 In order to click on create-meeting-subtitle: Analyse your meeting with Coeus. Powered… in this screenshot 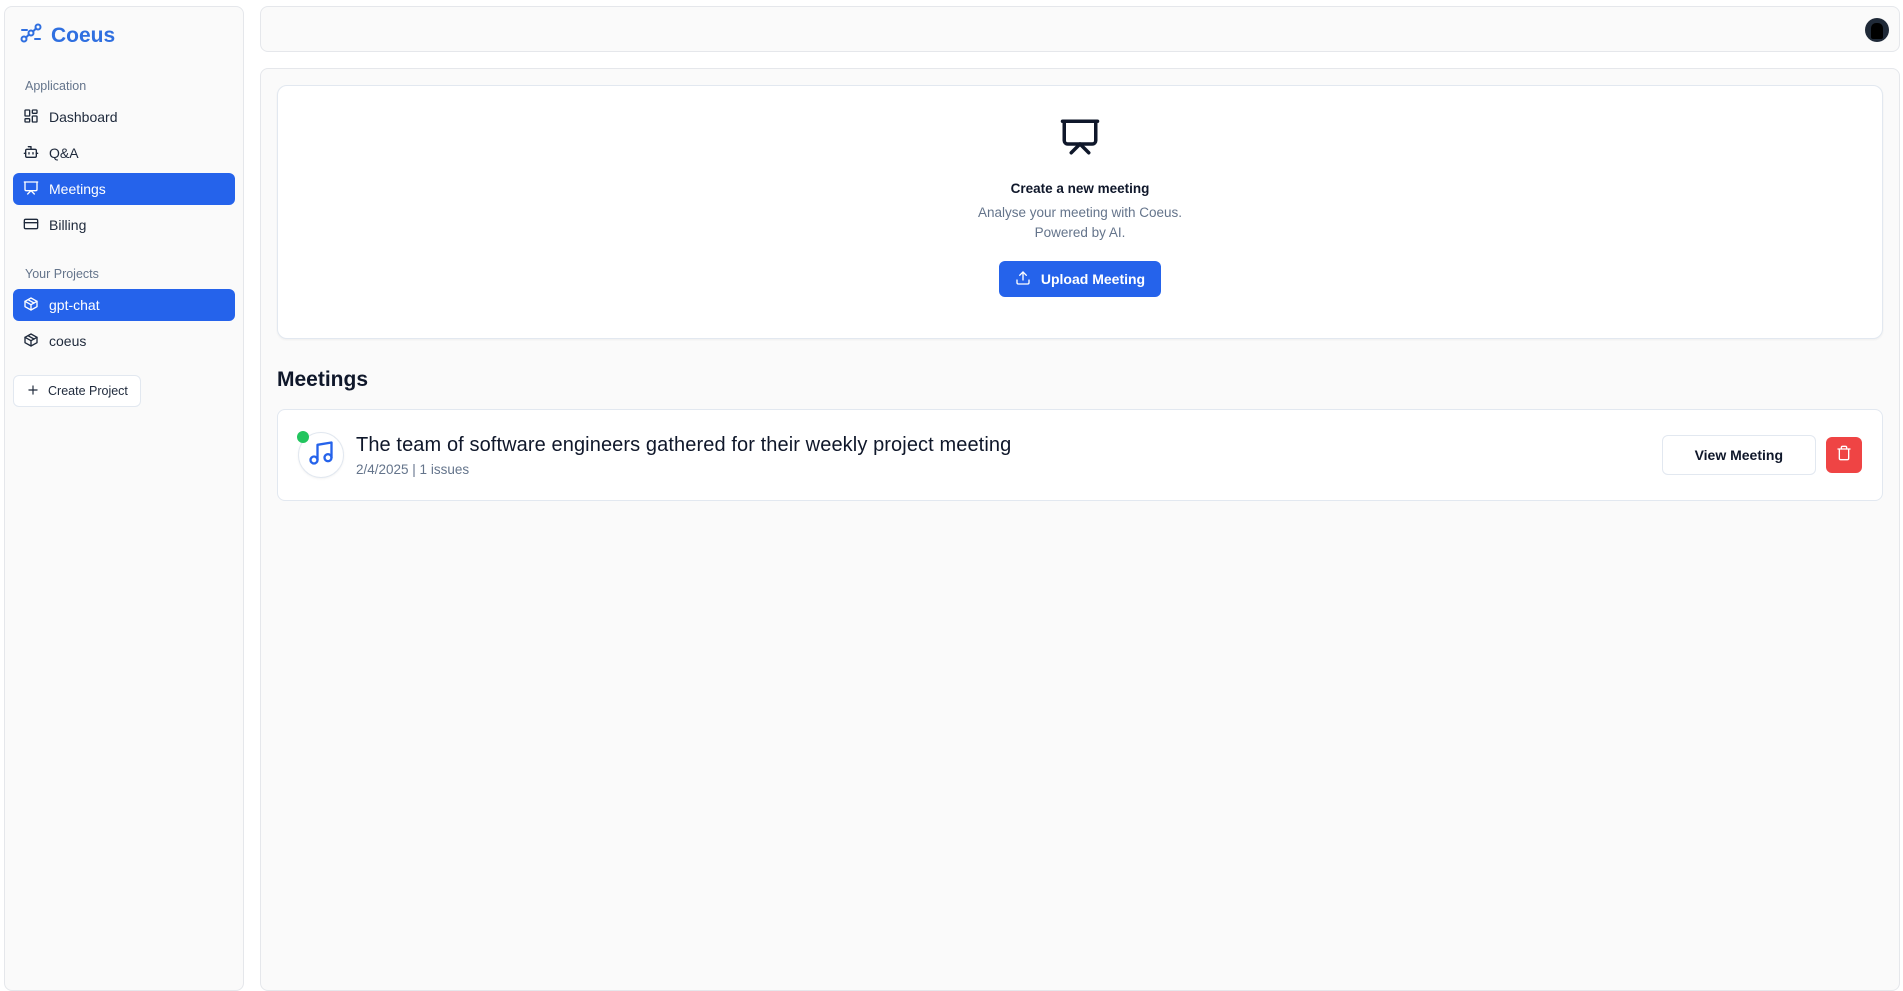, I will do `click(1080, 223)`.